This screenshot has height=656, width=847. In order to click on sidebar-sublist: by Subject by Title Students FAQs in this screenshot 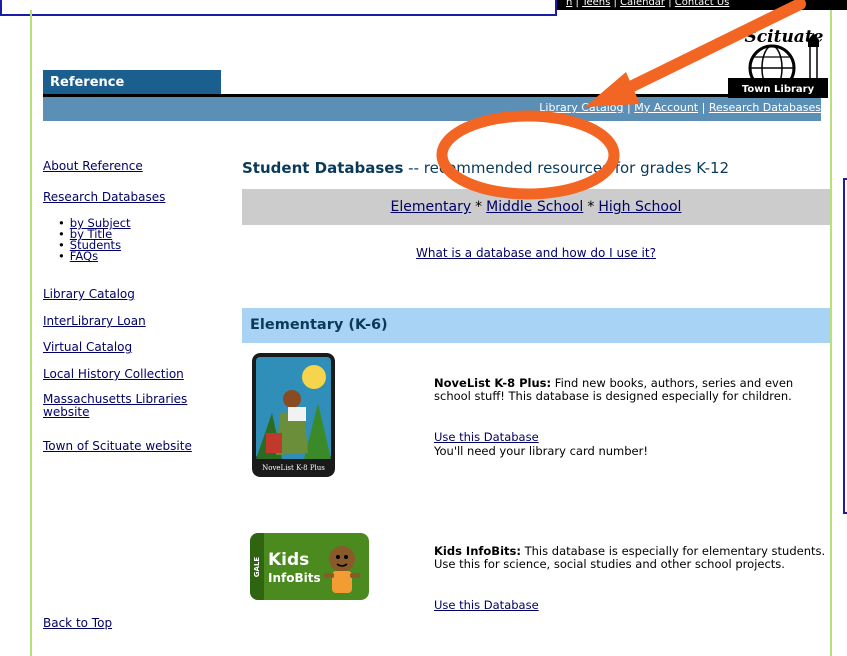, I will do `click(94, 240)`.